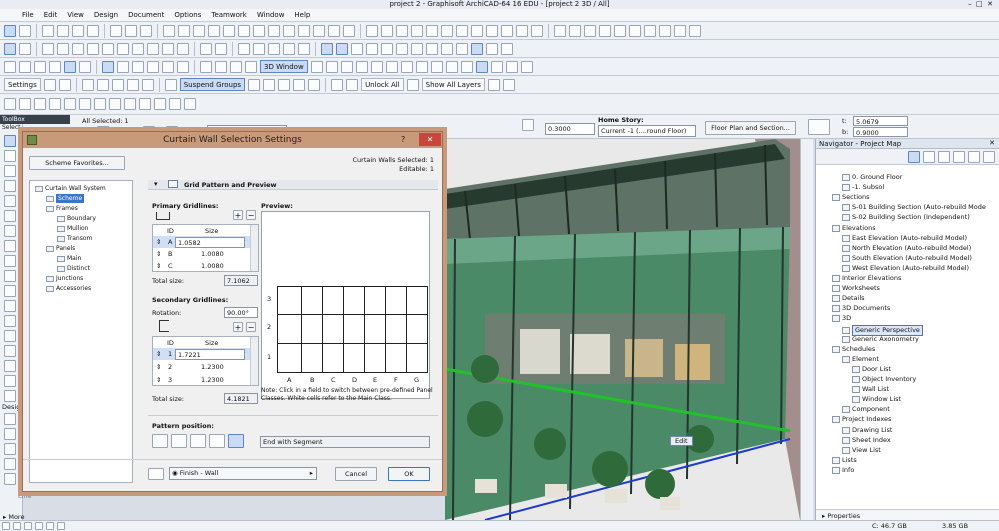 The height and width of the screenshot is (531, 999). Describe the element at coordinates (872, 177) in the screenshot. I see `navigator-tree-item: 0. Ground Floor` at that location.